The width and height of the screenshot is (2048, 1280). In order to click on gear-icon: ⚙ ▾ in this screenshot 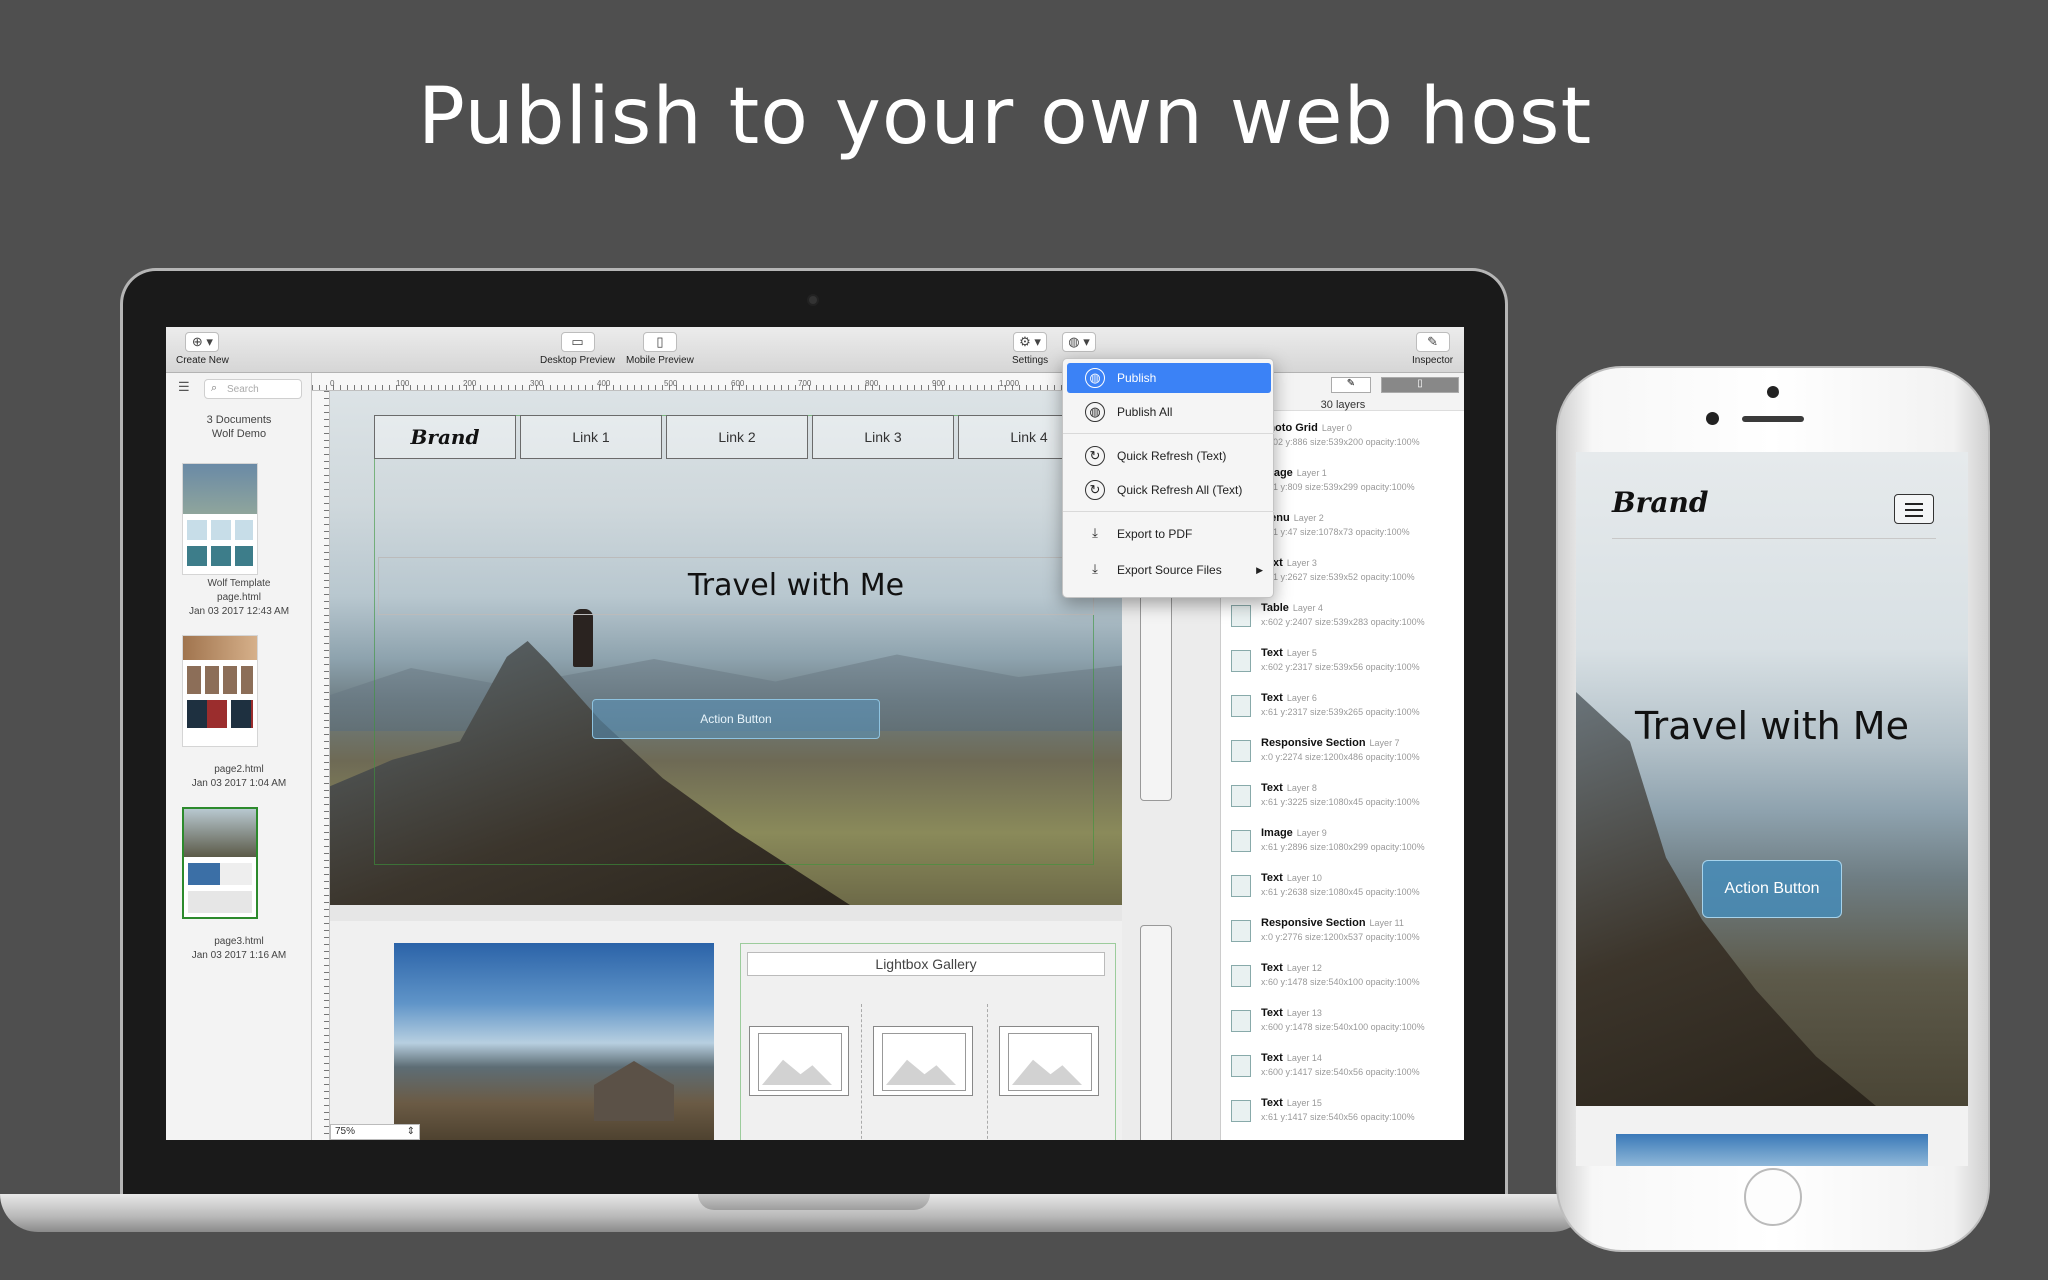, I will do `click(1030, 342)`.